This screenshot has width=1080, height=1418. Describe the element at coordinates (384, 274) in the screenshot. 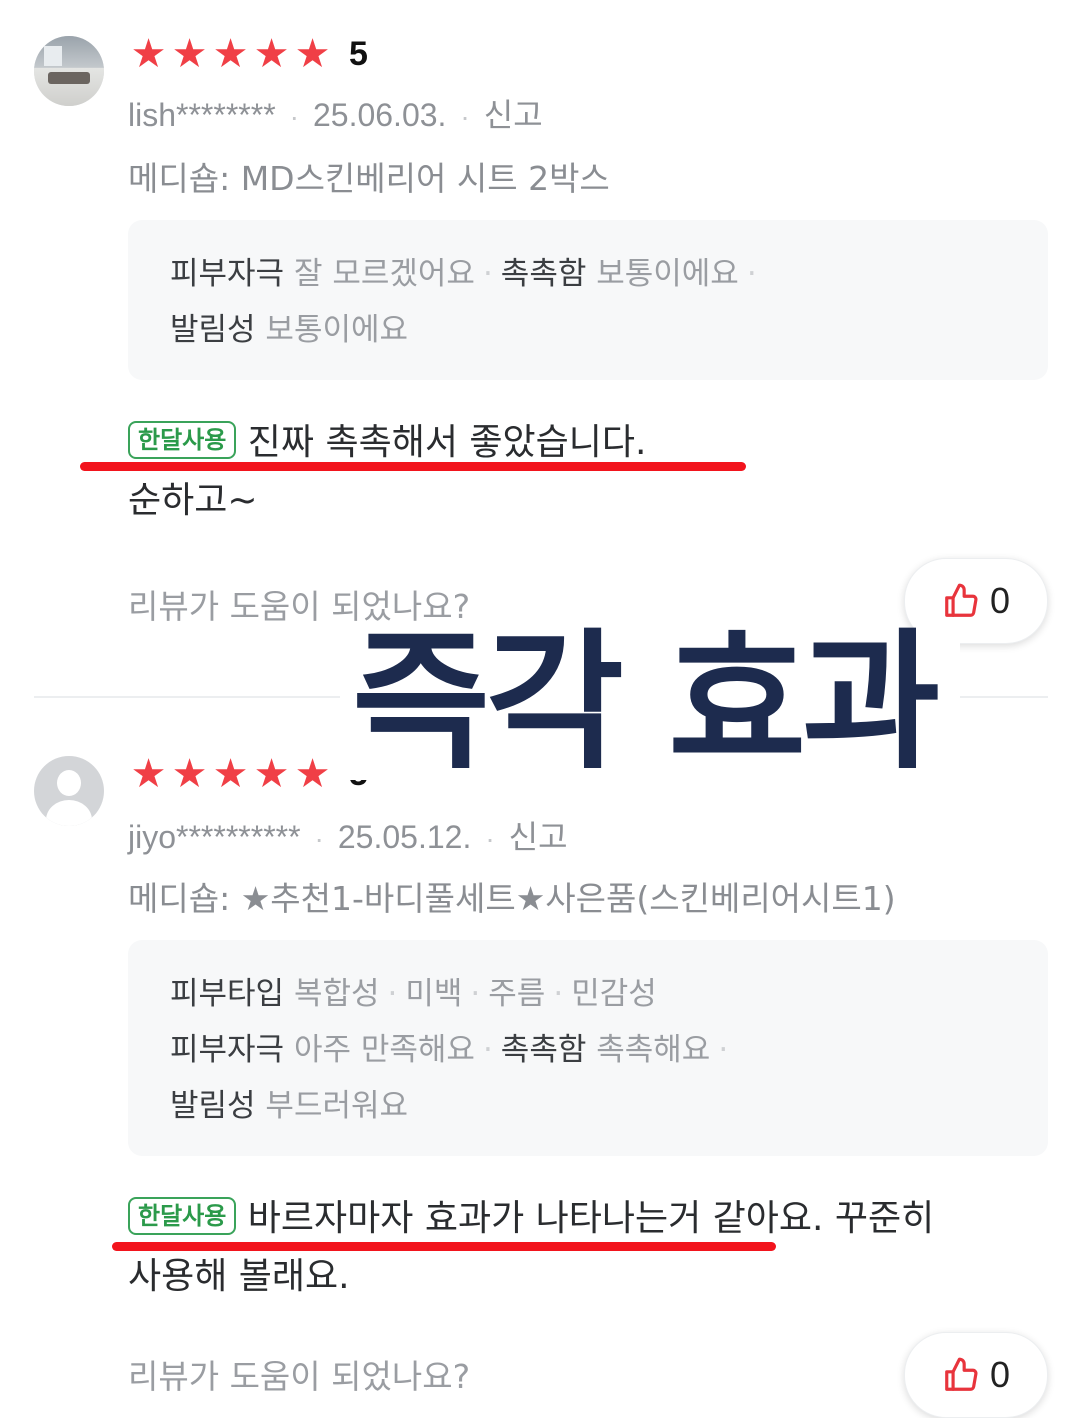

I see `attribute-value: 잘 모르겠어요` at that location.